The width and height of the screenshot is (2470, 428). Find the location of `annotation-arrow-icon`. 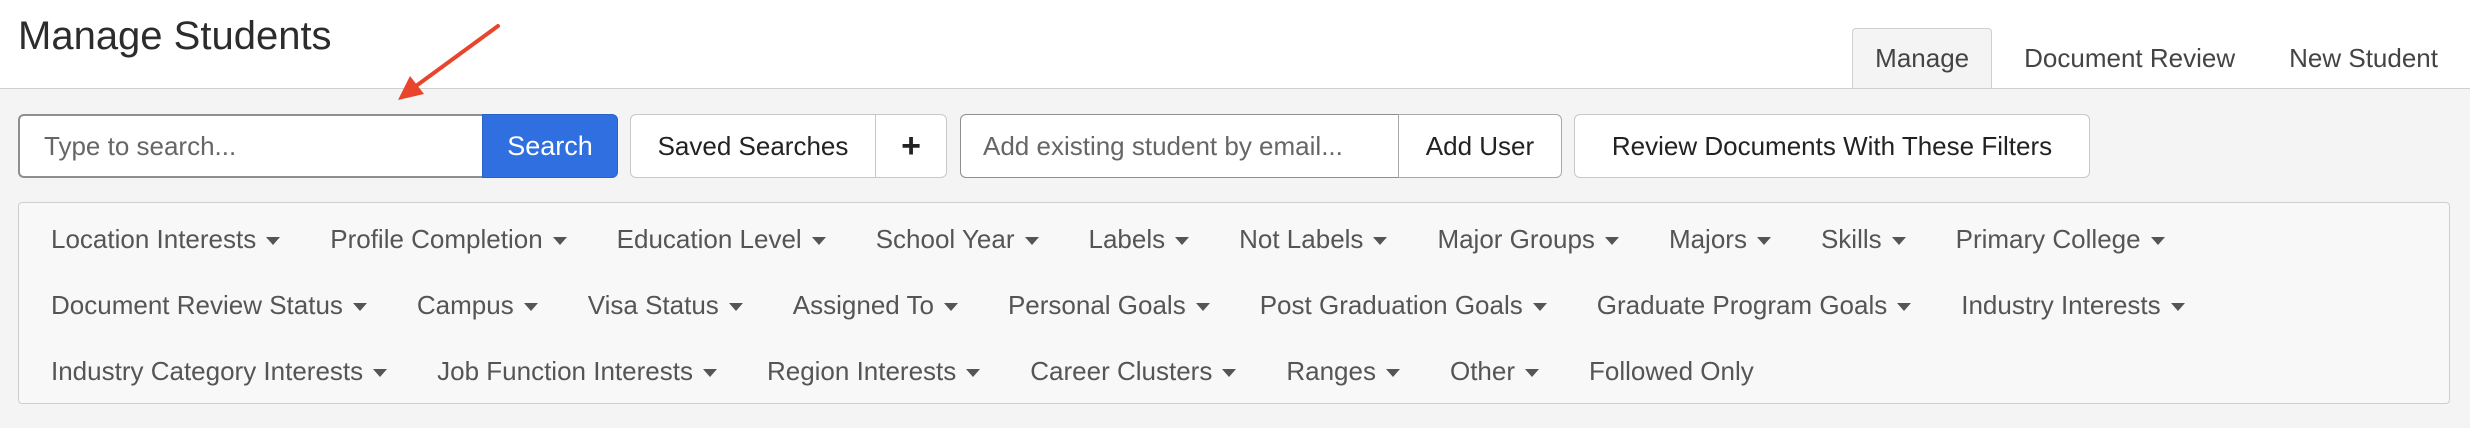

annotation-arrow-icon is located at coordinates (449, 62).